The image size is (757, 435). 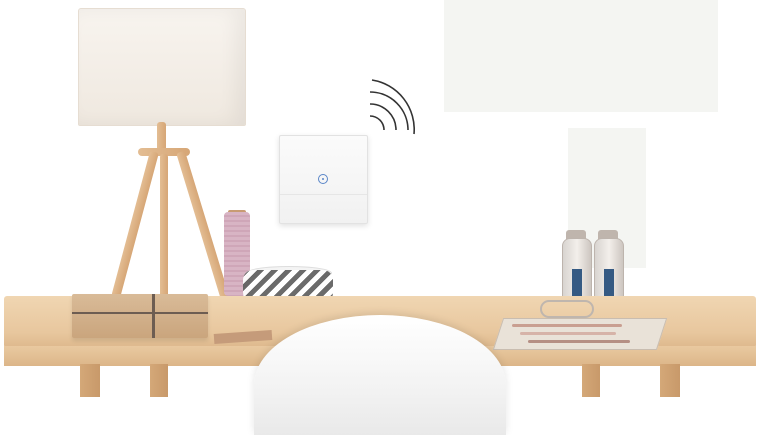 I want to click on wrapped-gift-box, so click(x=140, y=316).